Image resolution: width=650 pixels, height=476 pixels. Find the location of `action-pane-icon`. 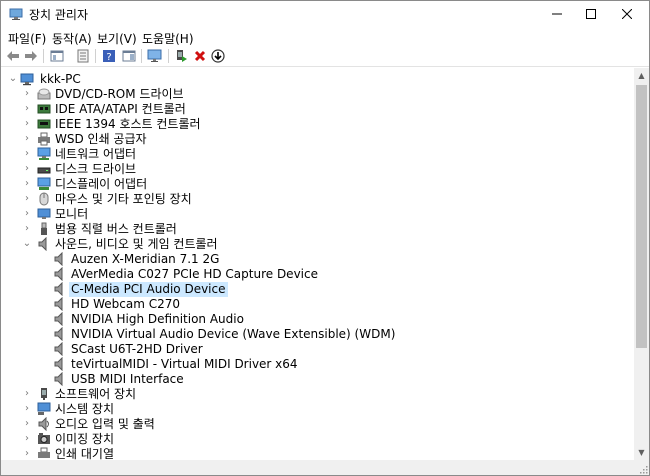

action-pane-icon is located at coordinates (129, 56).